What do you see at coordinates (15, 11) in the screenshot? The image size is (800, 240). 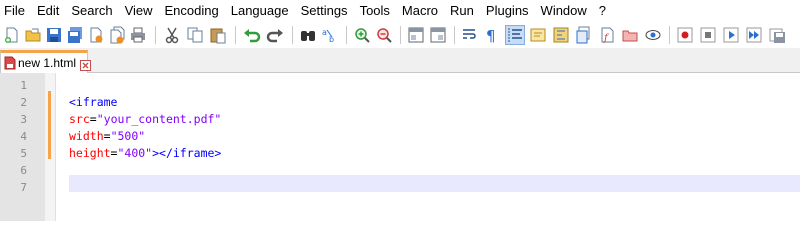 I see `menu-file: File` at bounding box center [15, 11].